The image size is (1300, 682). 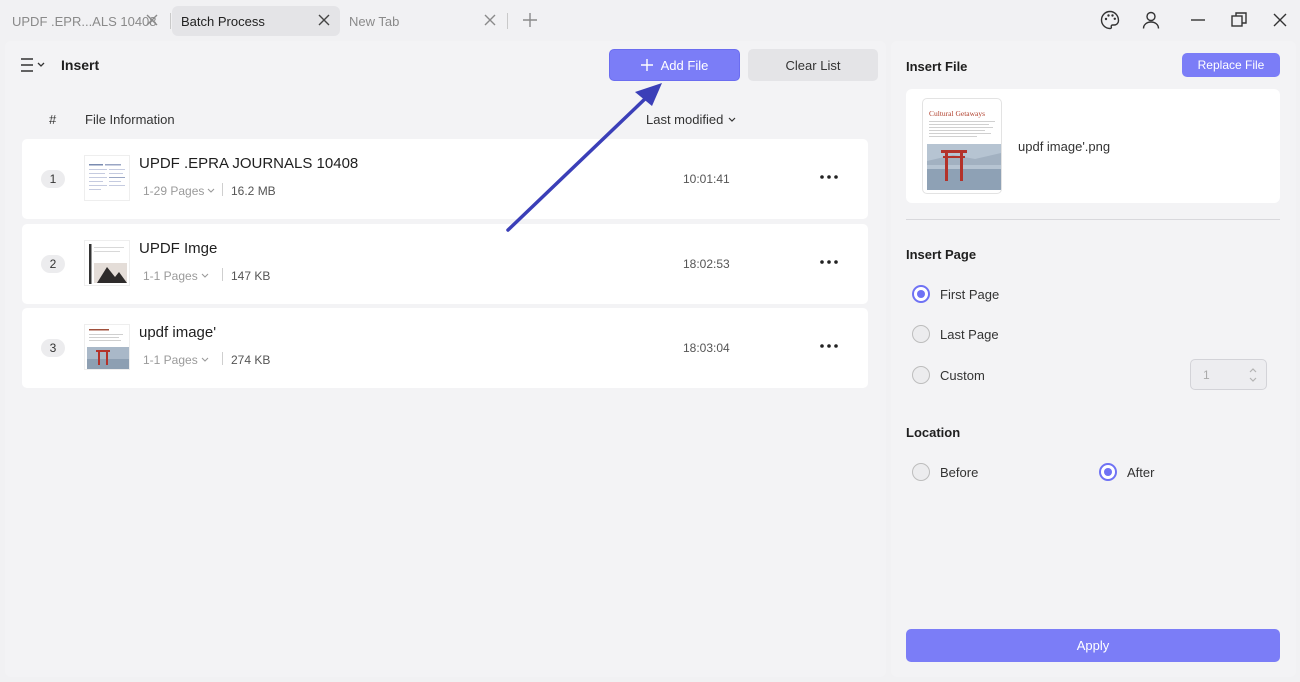 I want to click on tab-batch-process: Batch Process, so click(x=256, y=21).